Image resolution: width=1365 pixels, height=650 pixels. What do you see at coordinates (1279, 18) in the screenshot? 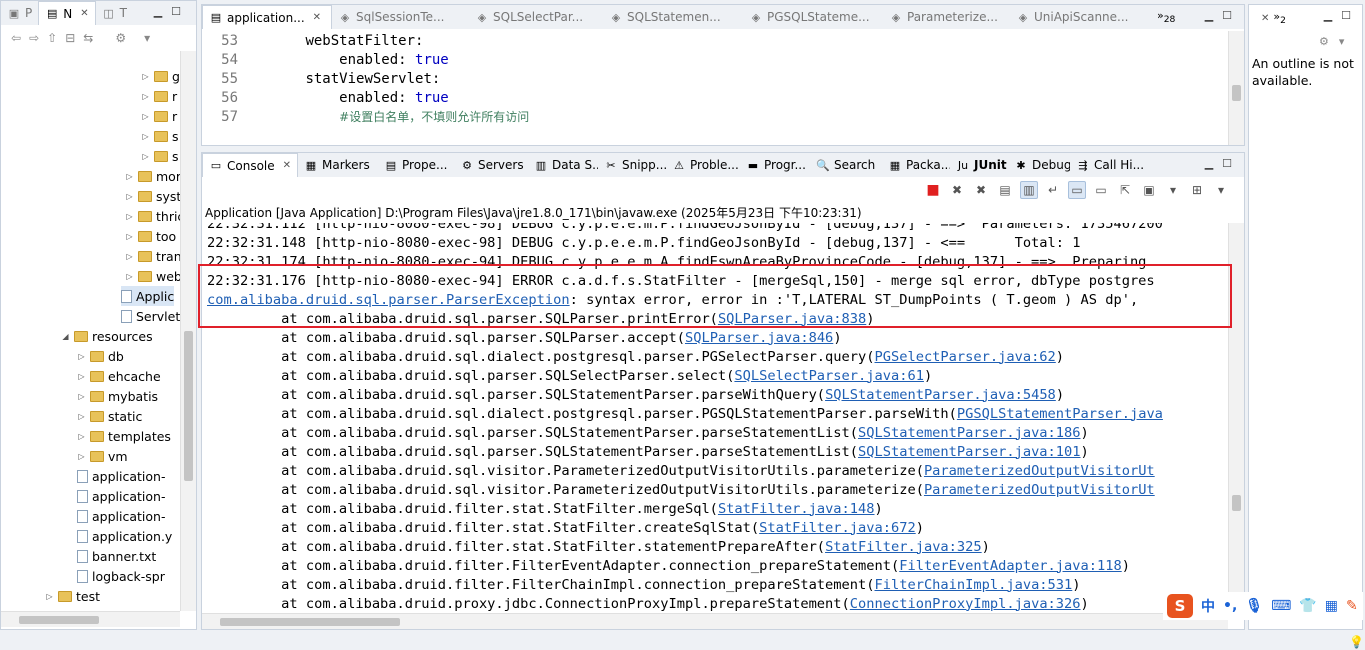
I see `outline-overflow: »2` at bounding box center [1279, 18].